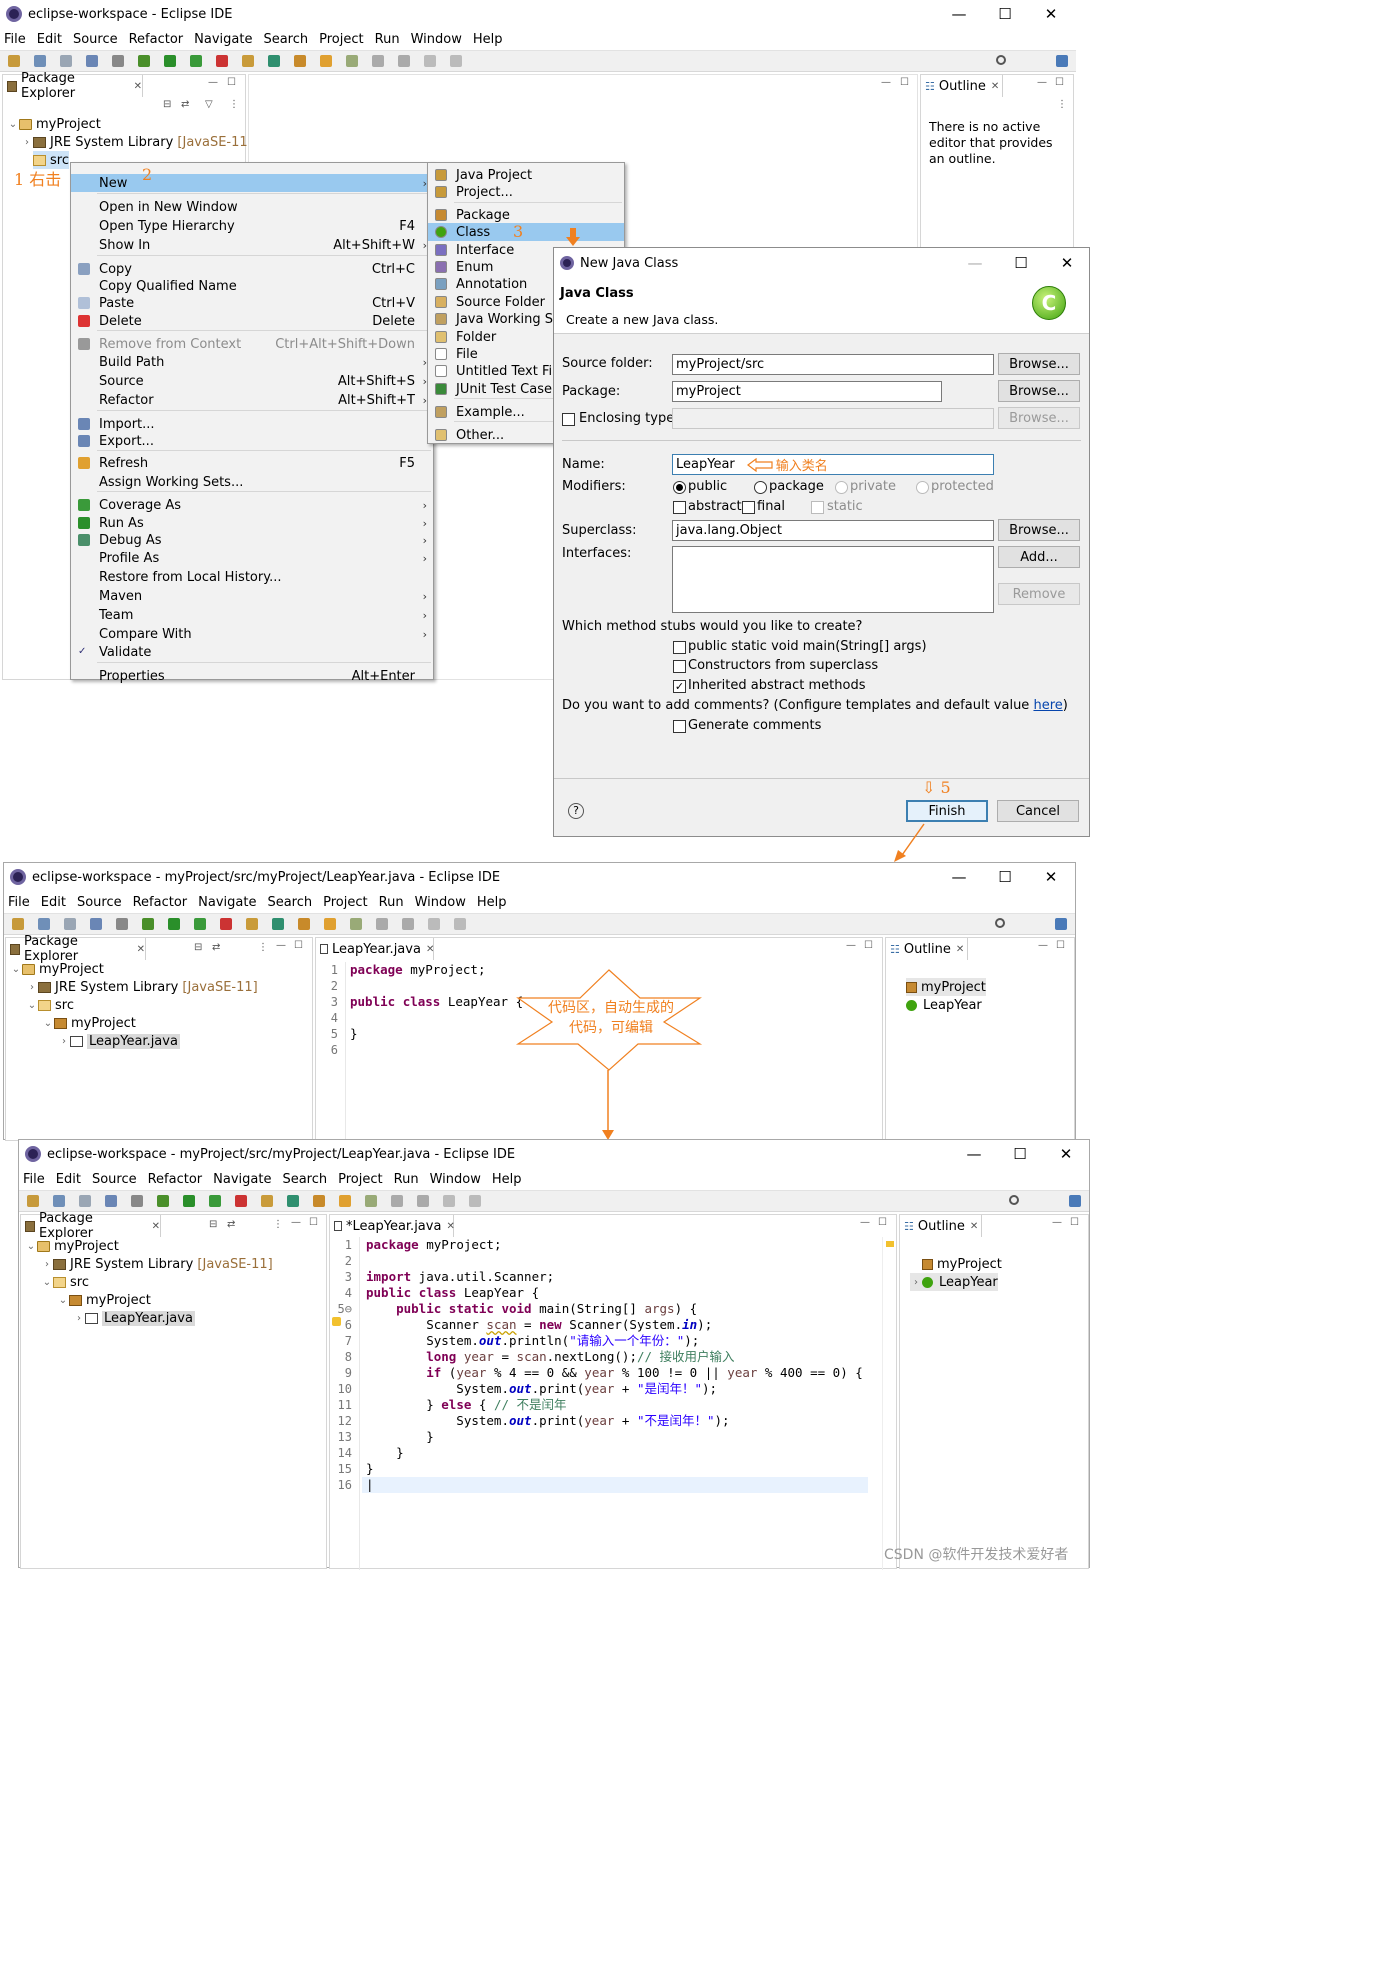 This screenshot has width=1387, height=1987. What do you see at coordinates (160, 902) in the screenshot?
I see `menu-refactor: Refactor` at bounding box center [160, 902].